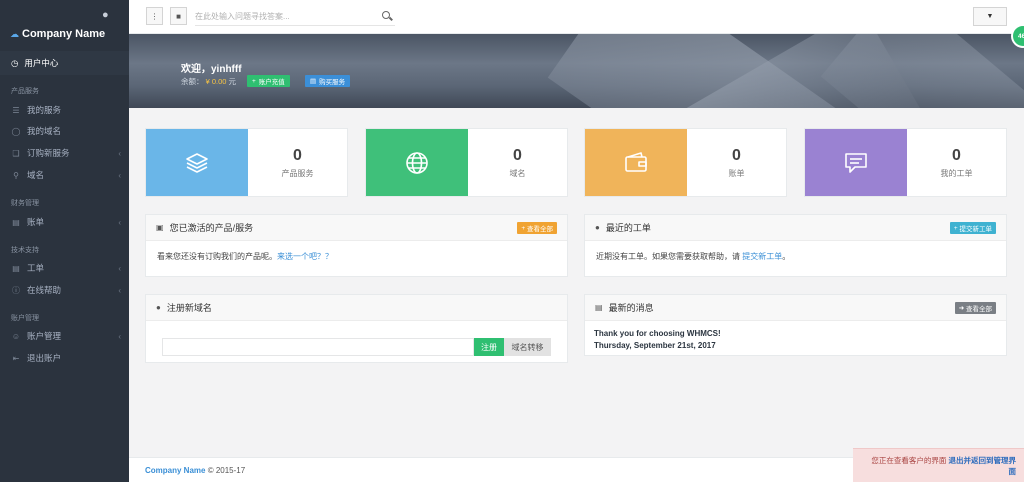  What do you see at coordinates (64, 222) in the screenshot?
I see `sidebar-item-invoices: ▤ 账单 ‹` at bounding box center [64, 222].